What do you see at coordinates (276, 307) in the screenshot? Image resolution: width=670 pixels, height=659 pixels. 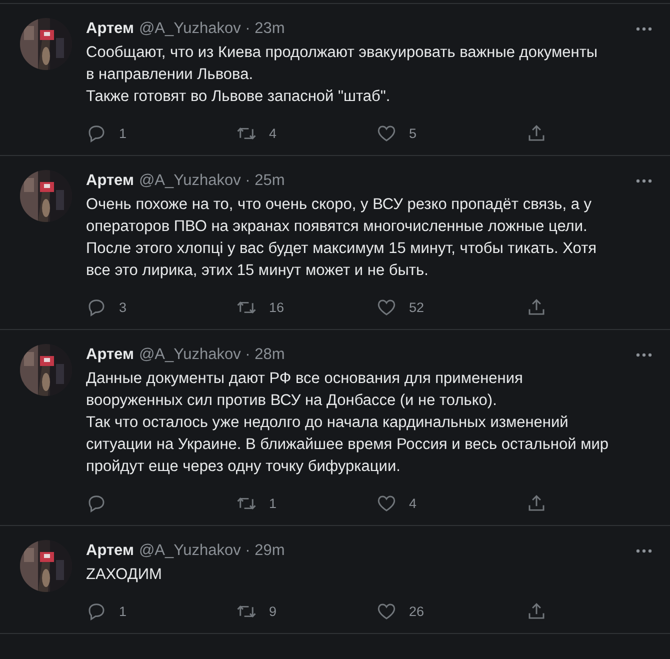 I see `retweet-count: 16` at bounding box center [276, 307].